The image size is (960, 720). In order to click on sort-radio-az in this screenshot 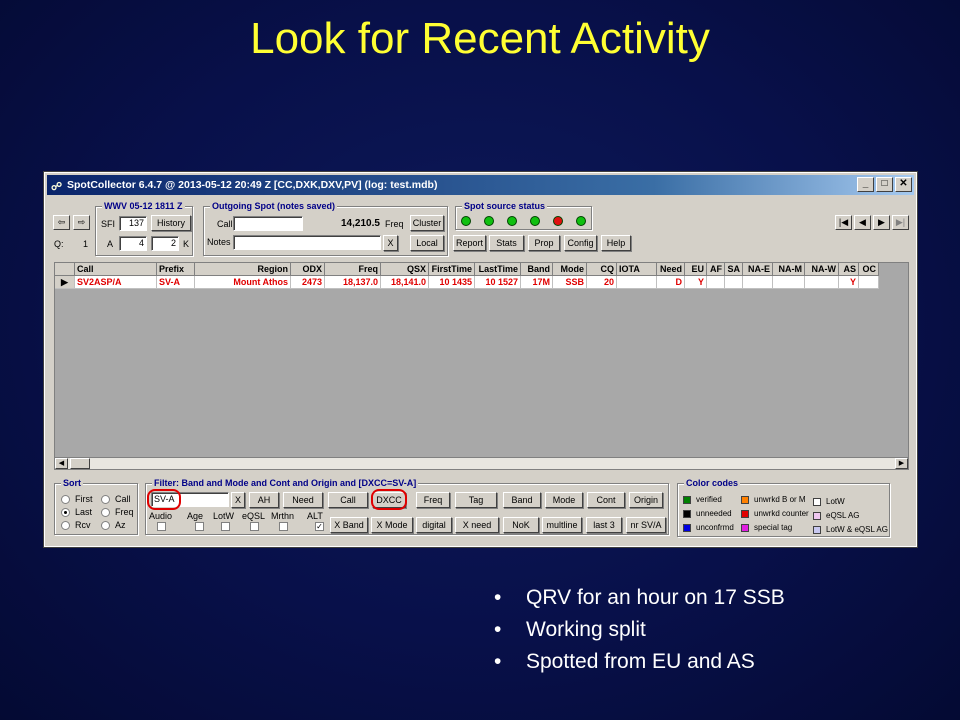, I will do `click(105, 525)`.